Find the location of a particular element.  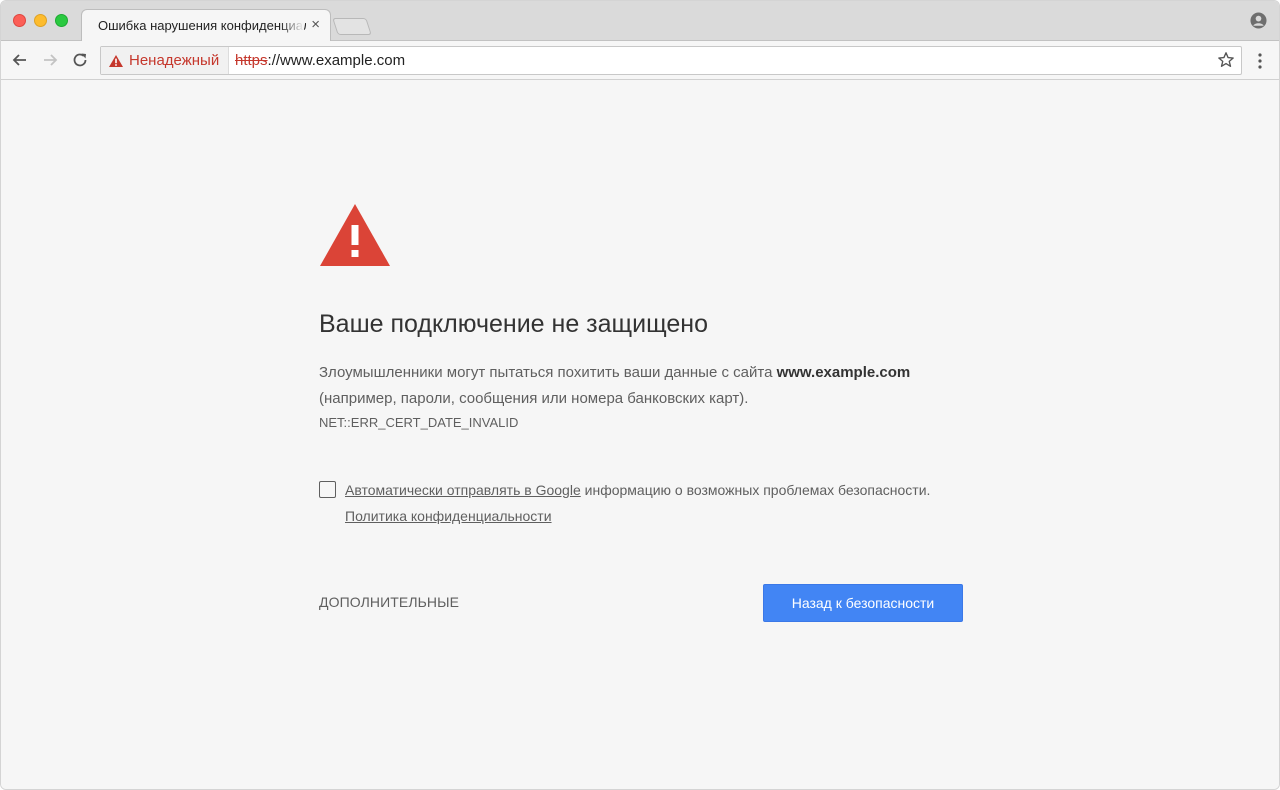

report-checkbox is located at coordinates (327, 489).